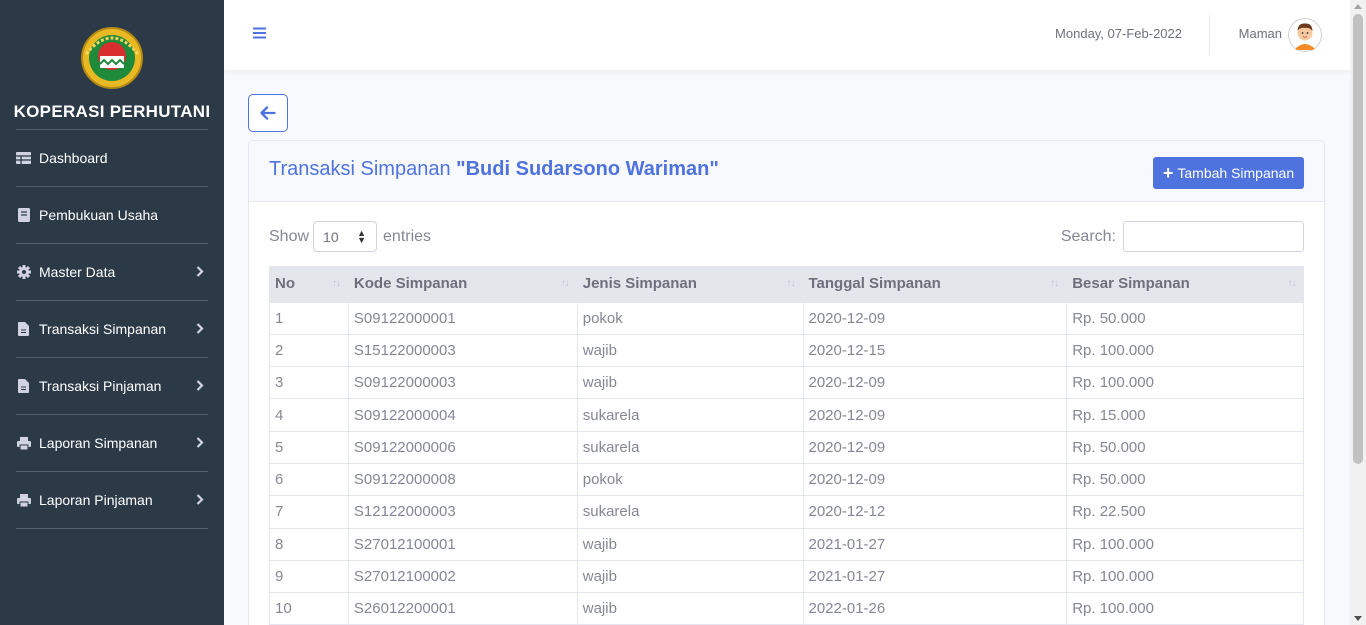 The image size is (1366, 625). What do you see at coordinates (1118, 33) in the screenshot?
I see `current-date: Monday, 07-Feb-2022` at bounding box center [1118, 33].